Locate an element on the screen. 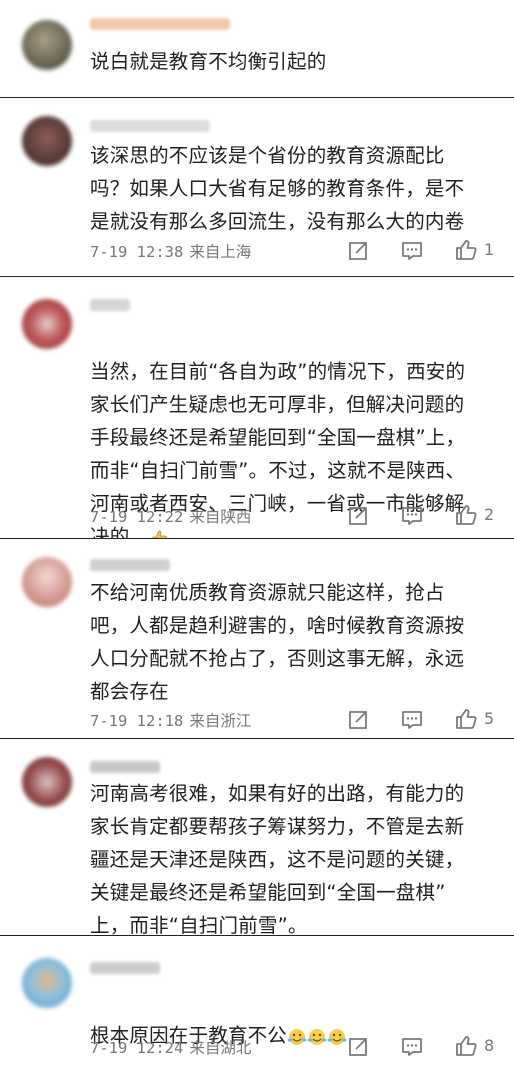 The image size is (514, 1071). location: 来自湖北 is located at coordinates (220, 1048).